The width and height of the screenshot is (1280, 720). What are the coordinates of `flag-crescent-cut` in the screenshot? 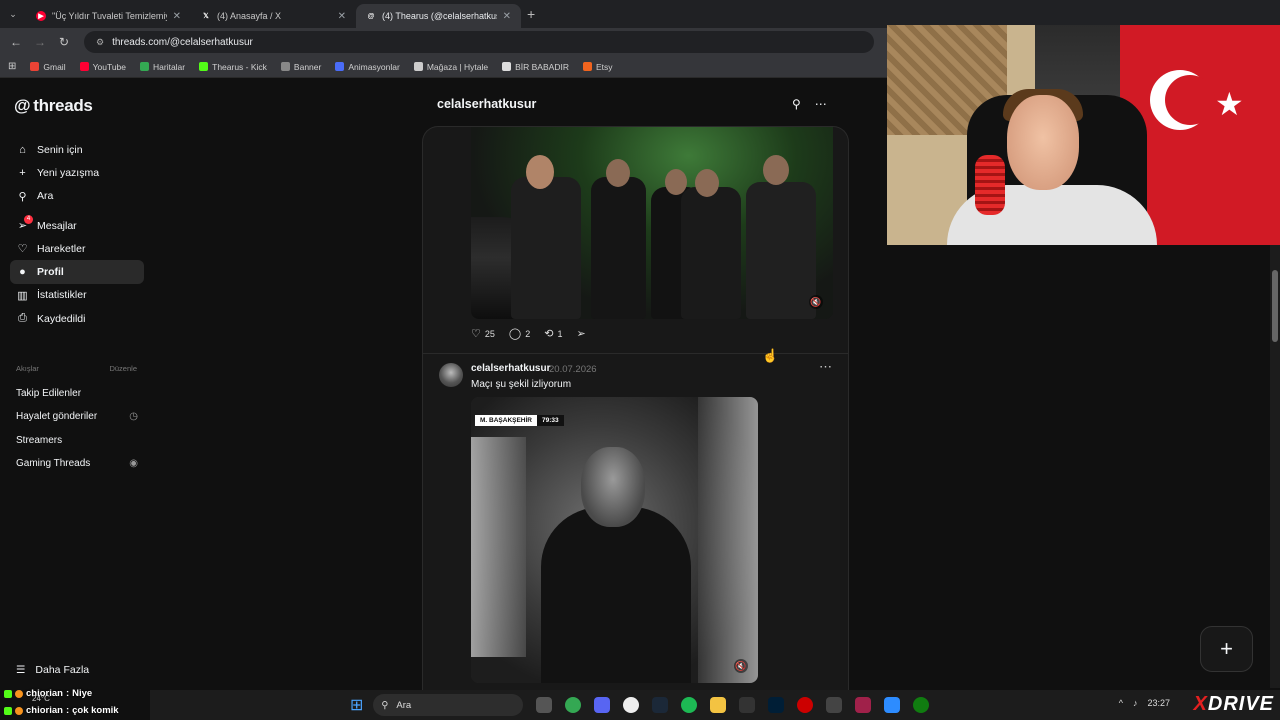 It's located at (1190, 100).